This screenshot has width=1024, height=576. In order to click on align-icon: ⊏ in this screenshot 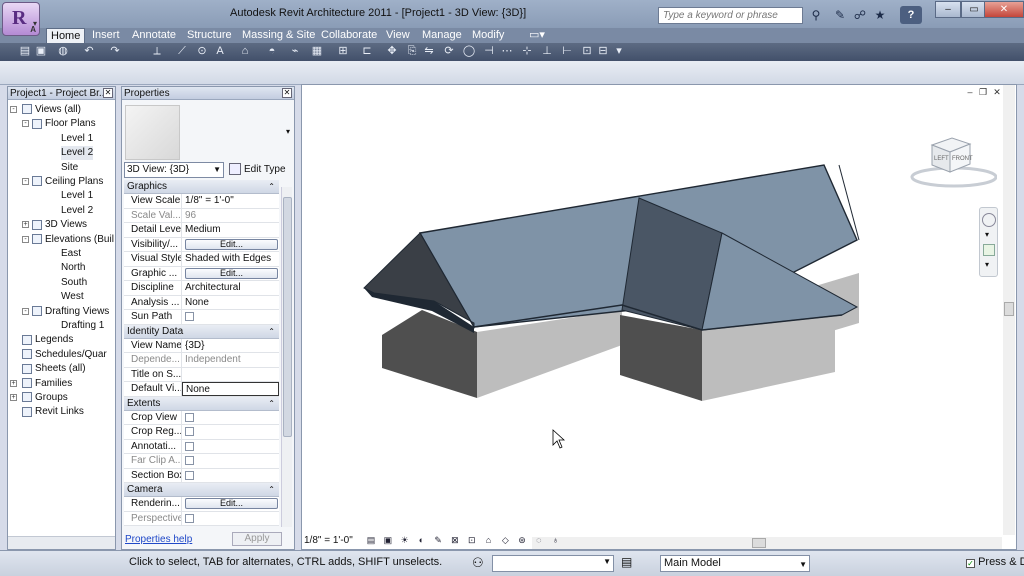, I will do `click(367, 51)`.